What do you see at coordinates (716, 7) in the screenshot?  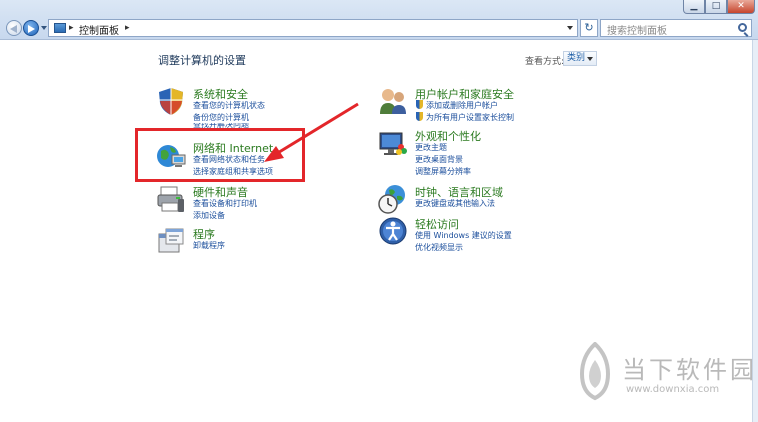 I see `maximize-button: □` at bounding box center [716, 7].